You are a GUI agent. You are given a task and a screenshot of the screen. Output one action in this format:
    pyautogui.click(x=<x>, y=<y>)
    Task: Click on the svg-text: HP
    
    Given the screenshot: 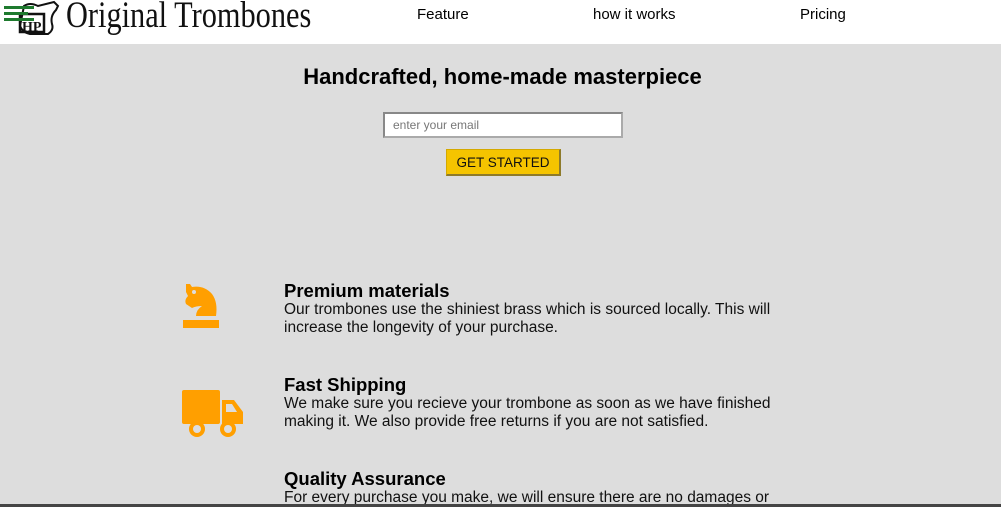 What is the action you would take?
    pyautogui.click(x=32, y=27)
    